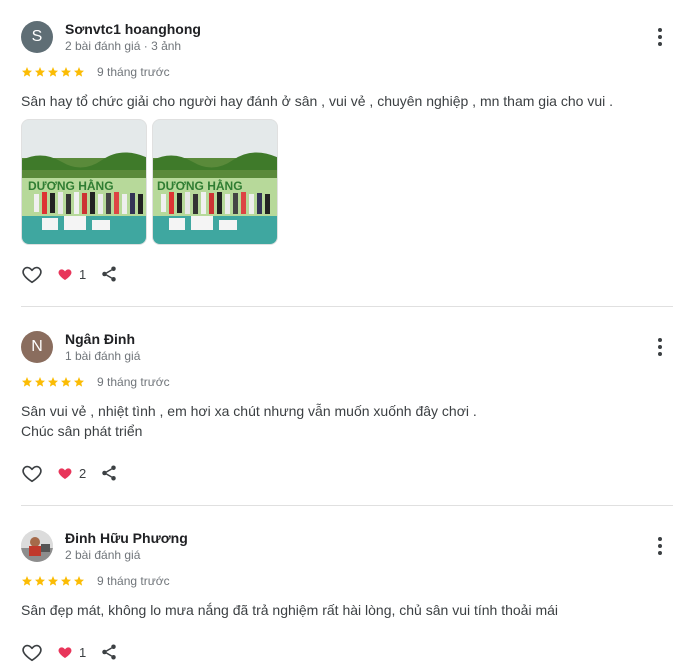 This screenshot has height=672, width=680. I want to click on avatar-photo, so click(37, 546).